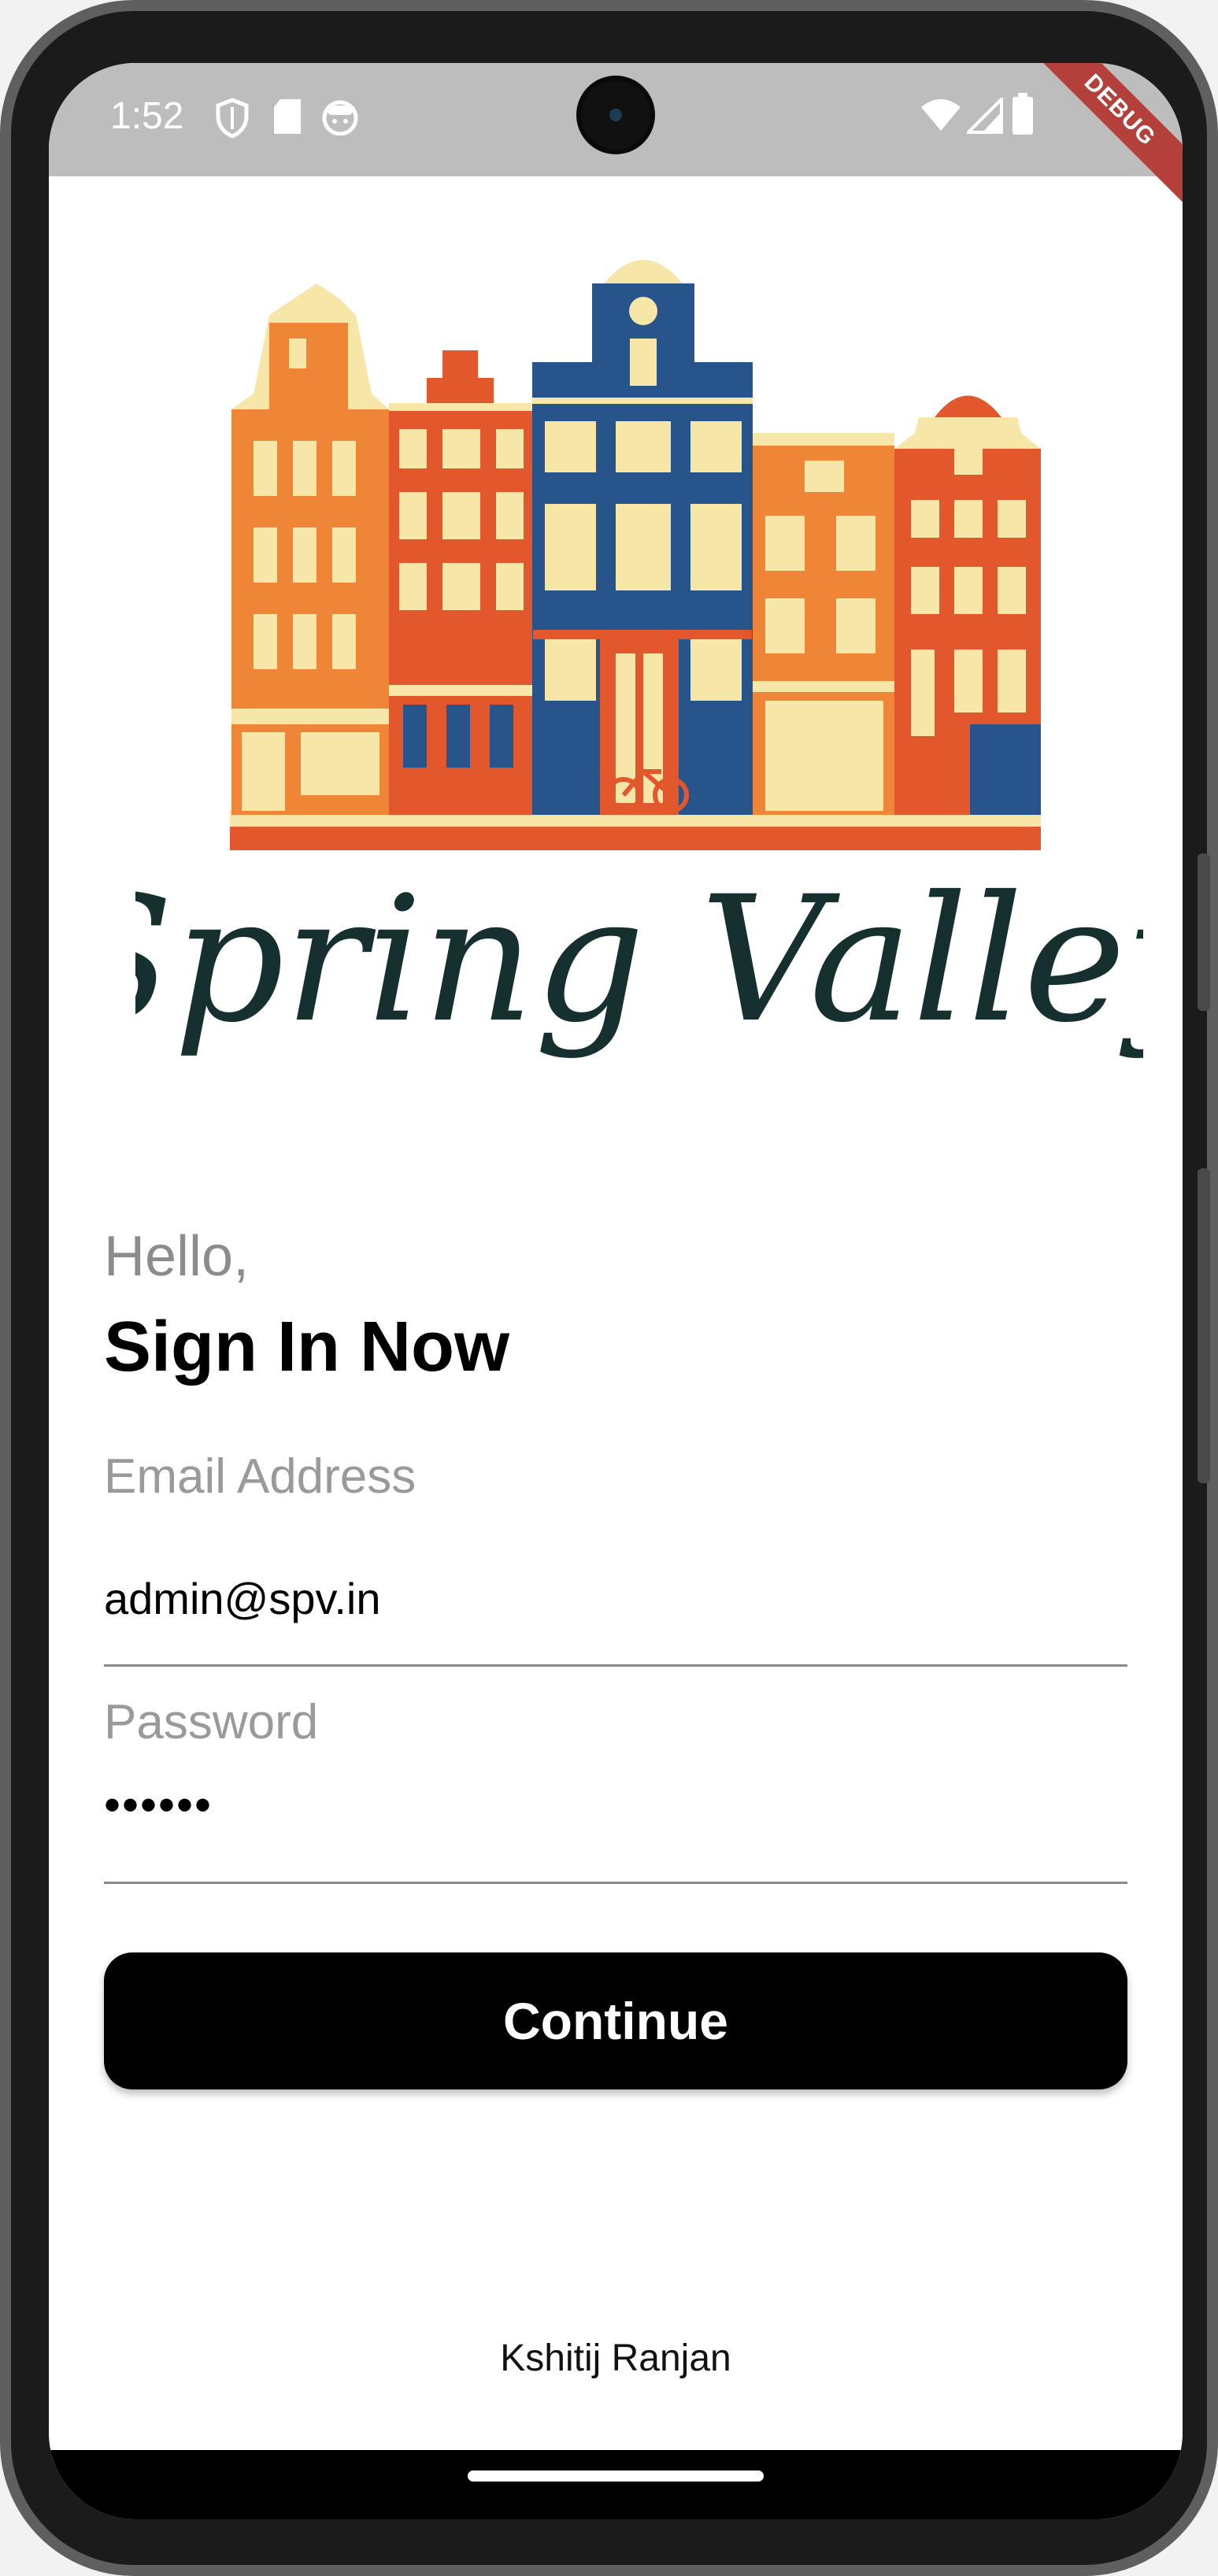 This screenshot has width=1218, height=2576. What do you see at coordinates (941, 115) in the screenshot?
I see `wifi-icon` at bounding box center [941, 115].